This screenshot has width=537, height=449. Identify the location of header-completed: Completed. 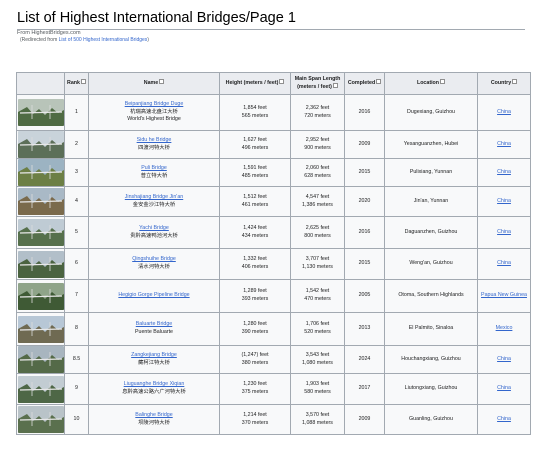
(364, 83).